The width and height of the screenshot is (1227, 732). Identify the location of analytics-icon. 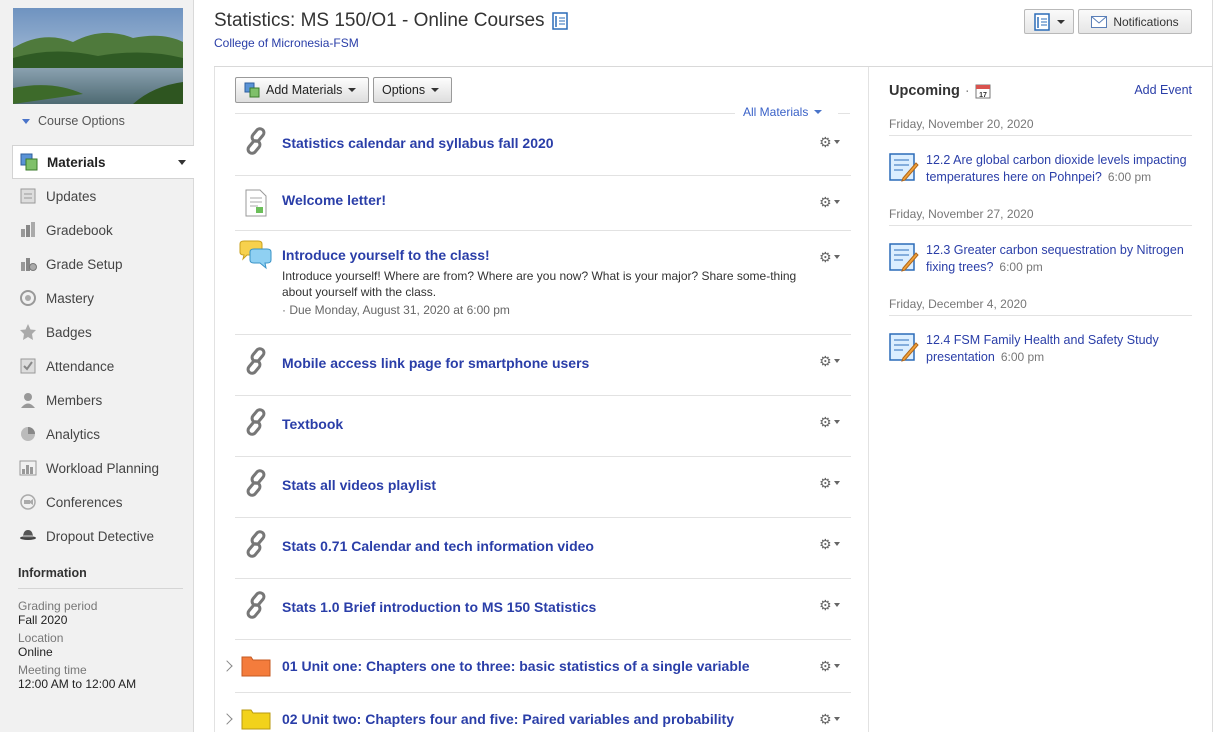
(28, 434).